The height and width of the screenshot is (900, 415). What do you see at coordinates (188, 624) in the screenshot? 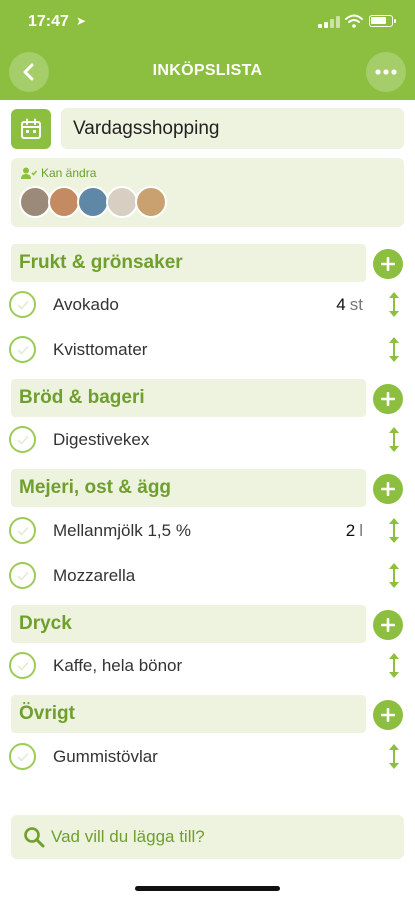
I see `category-header: Dryck` at bounding box center [188, 624].